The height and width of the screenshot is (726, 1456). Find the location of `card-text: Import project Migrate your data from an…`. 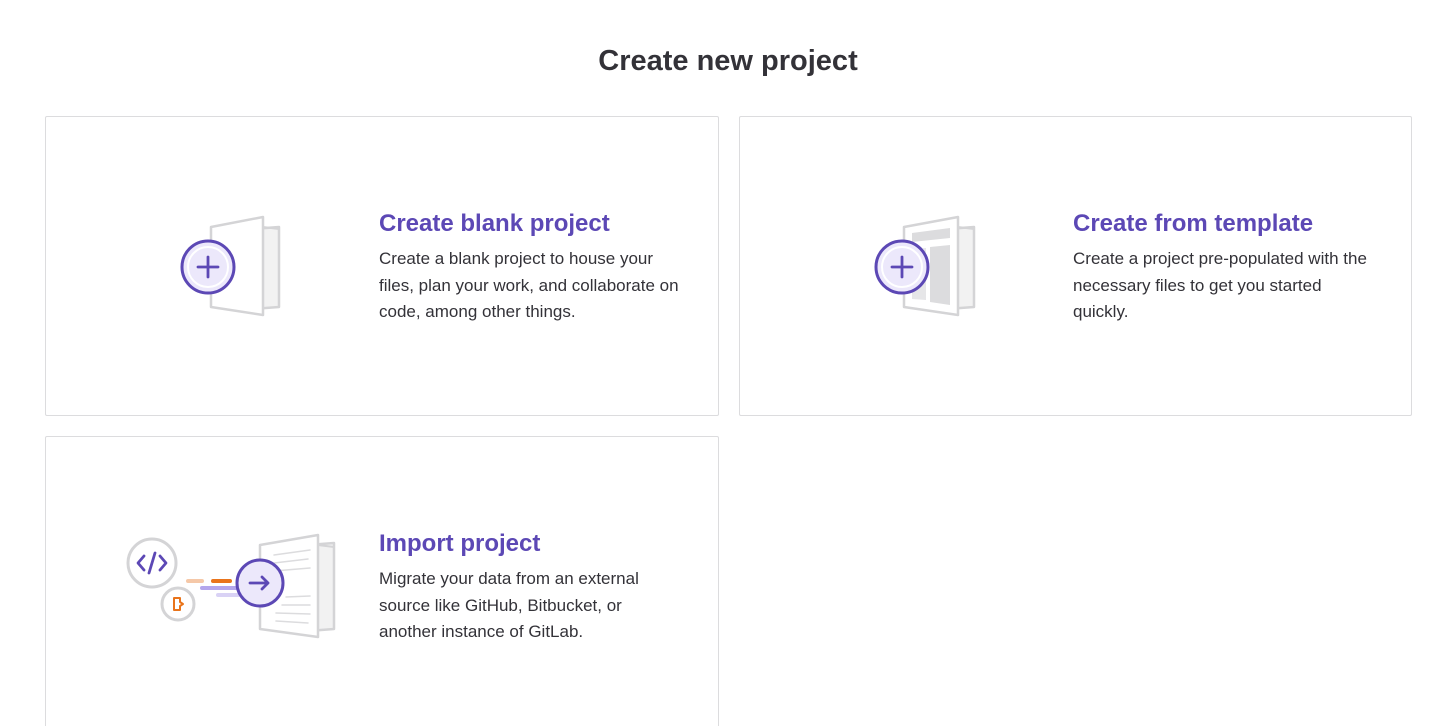

card-text: Import project Migrate your data from an… is located at coordinates (529, 587).